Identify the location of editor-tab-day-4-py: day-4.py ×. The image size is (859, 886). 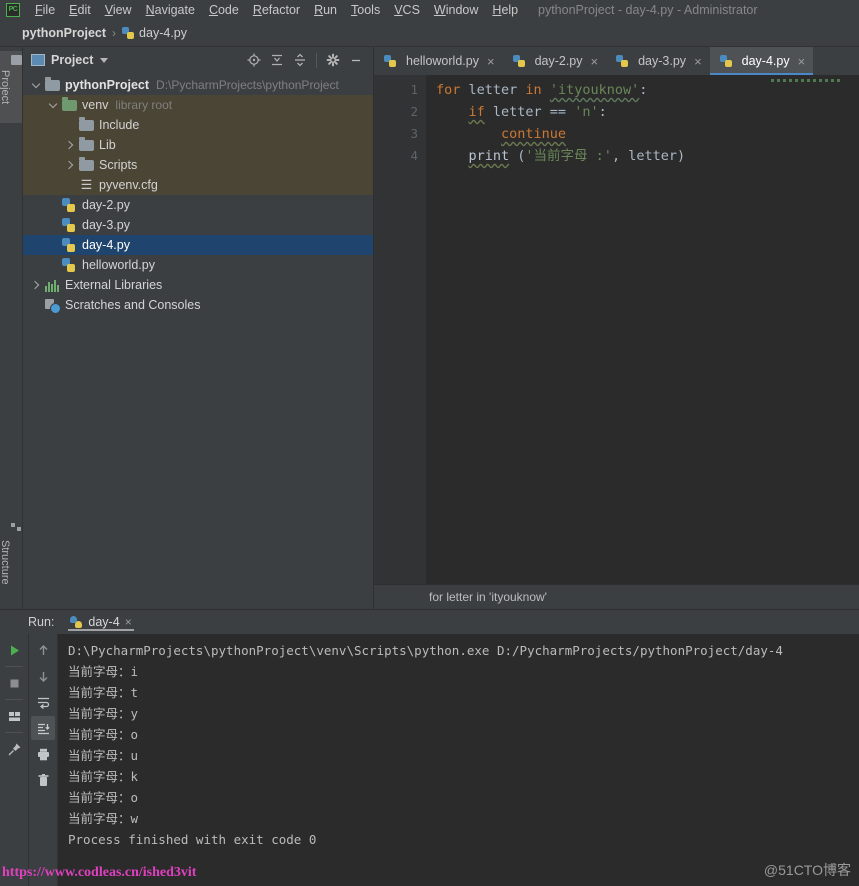
(761, 61).